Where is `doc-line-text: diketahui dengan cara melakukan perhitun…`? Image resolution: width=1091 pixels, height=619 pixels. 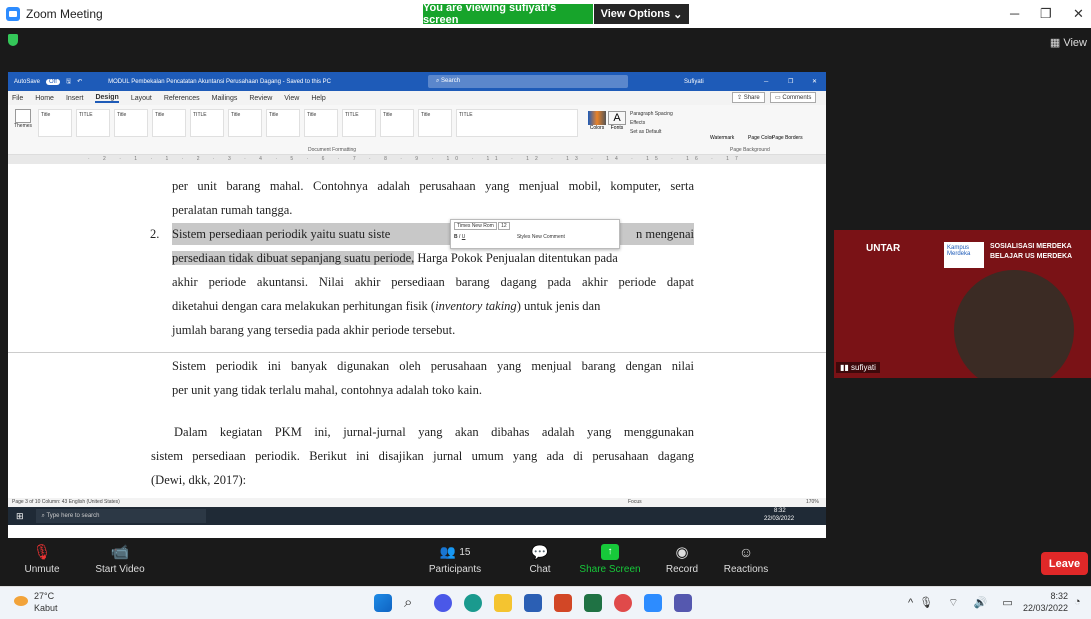
doc-line-text: diketahui dengan cara melakukan perhitun… is located at coordinates (304, 306).